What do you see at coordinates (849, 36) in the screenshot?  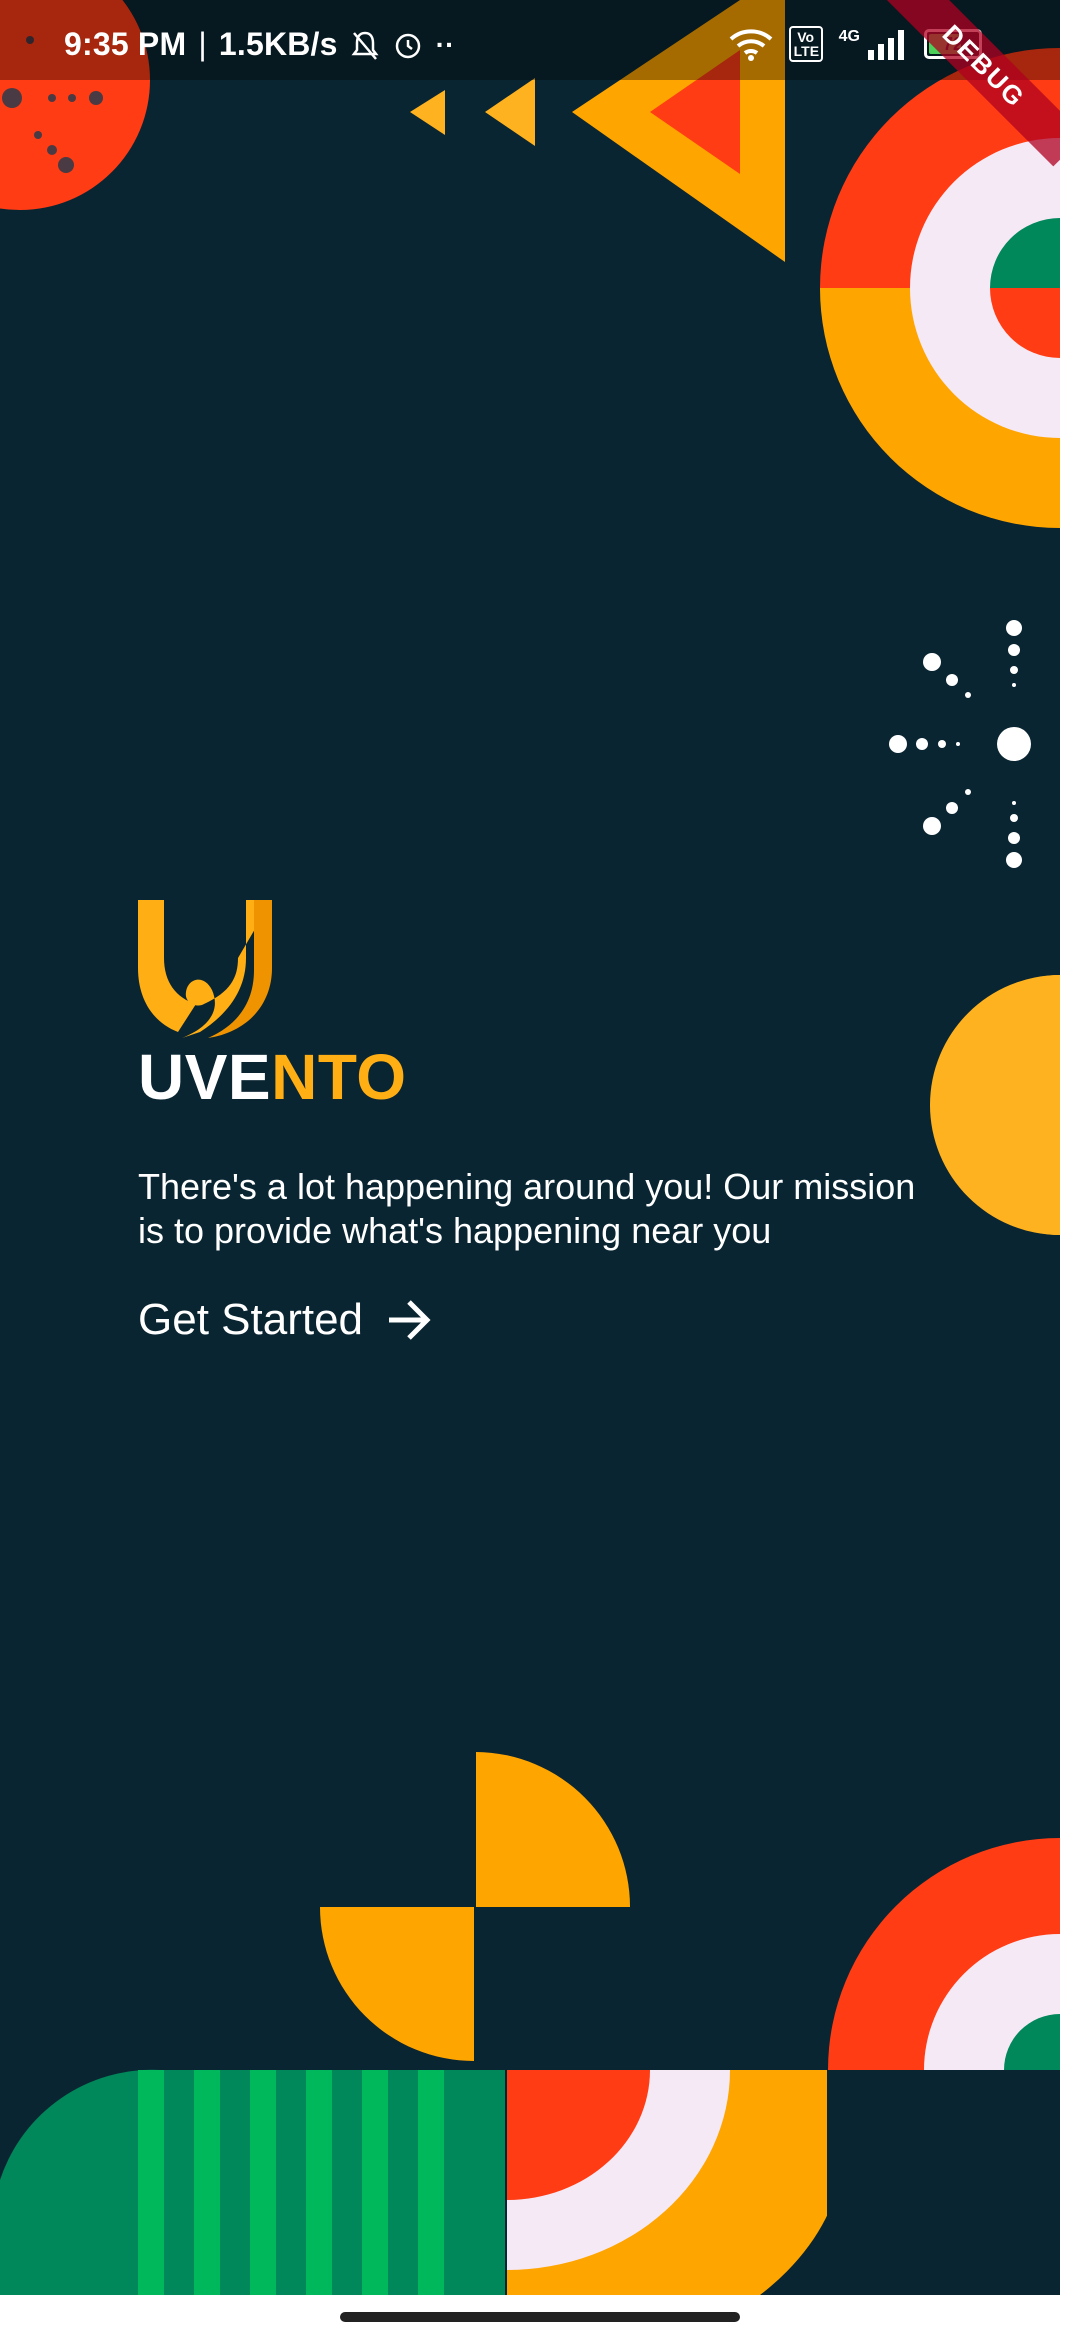 I see `network-label: 4G` at bounding box center [849, 36].